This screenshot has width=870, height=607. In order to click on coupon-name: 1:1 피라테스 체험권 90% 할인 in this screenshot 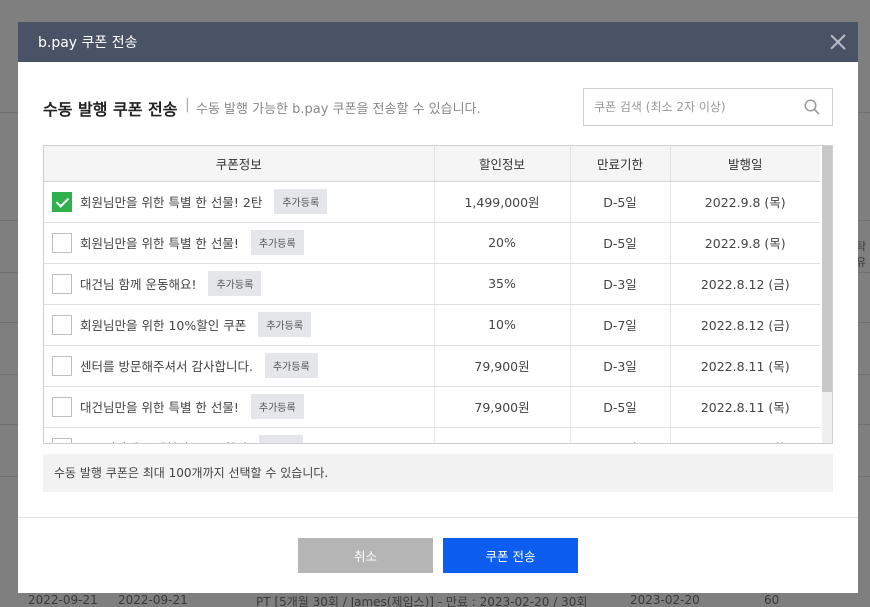, I will do `click(163, 442)`.